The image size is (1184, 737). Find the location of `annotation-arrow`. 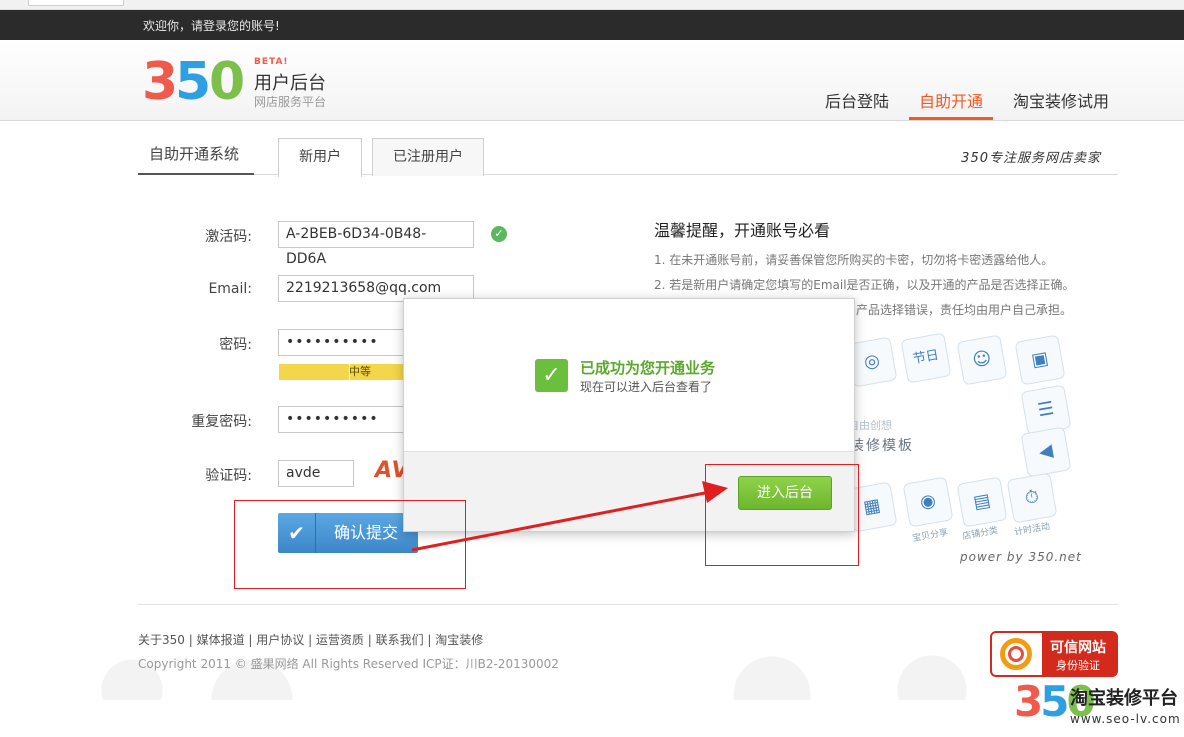

annotation-arrow is located at coordinates (569, 516).